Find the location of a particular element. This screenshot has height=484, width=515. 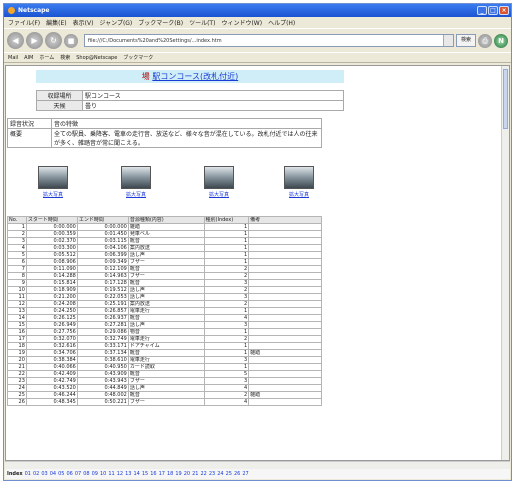

menu-item: 編集(E) is located at coordinates (56, 22).